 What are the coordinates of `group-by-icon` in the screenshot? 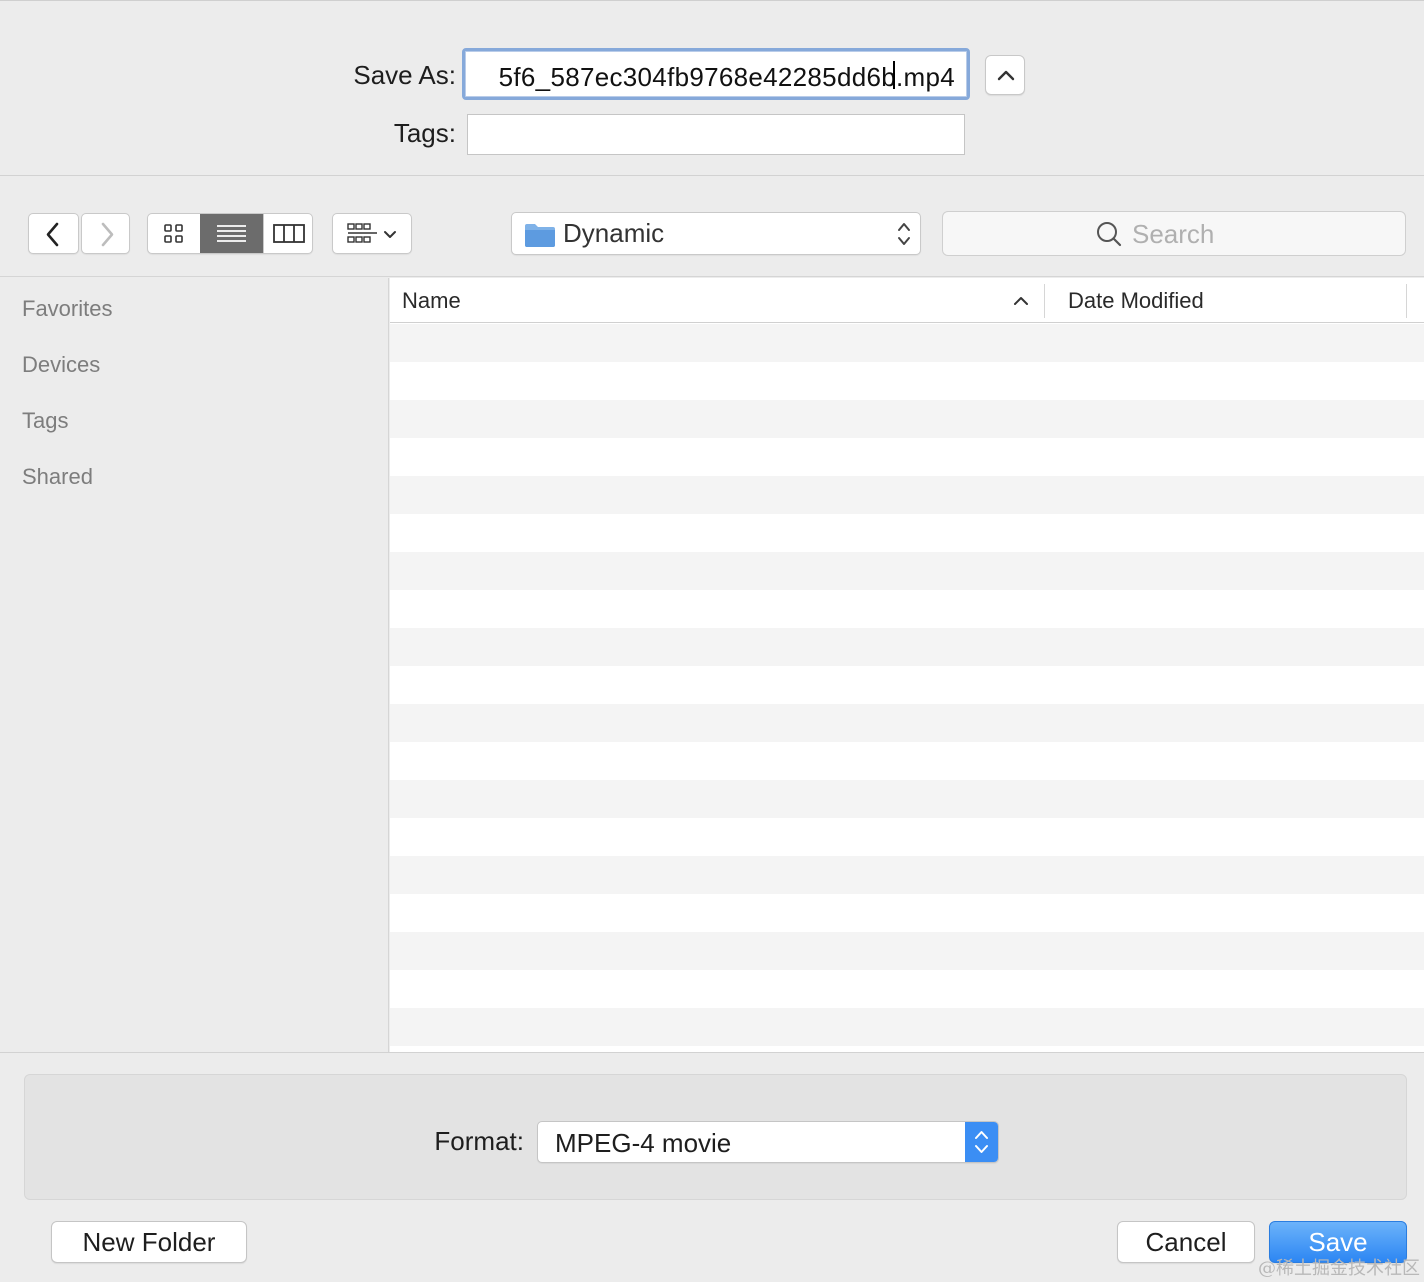 It's located at (371, 233).